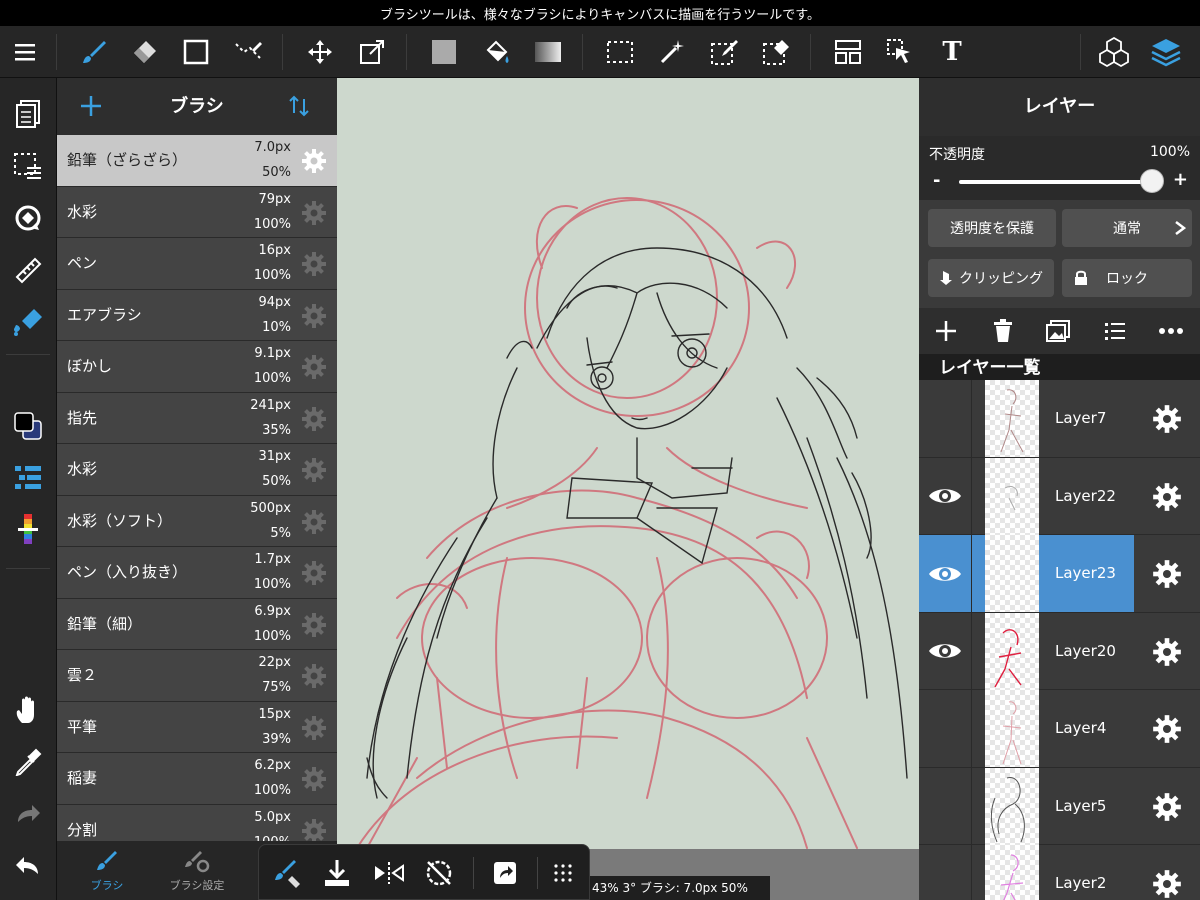 The image size is (1200, 900). Describe the element at coordinates (1166, 52) in the screenshot. I see `layers-icon` at that location.